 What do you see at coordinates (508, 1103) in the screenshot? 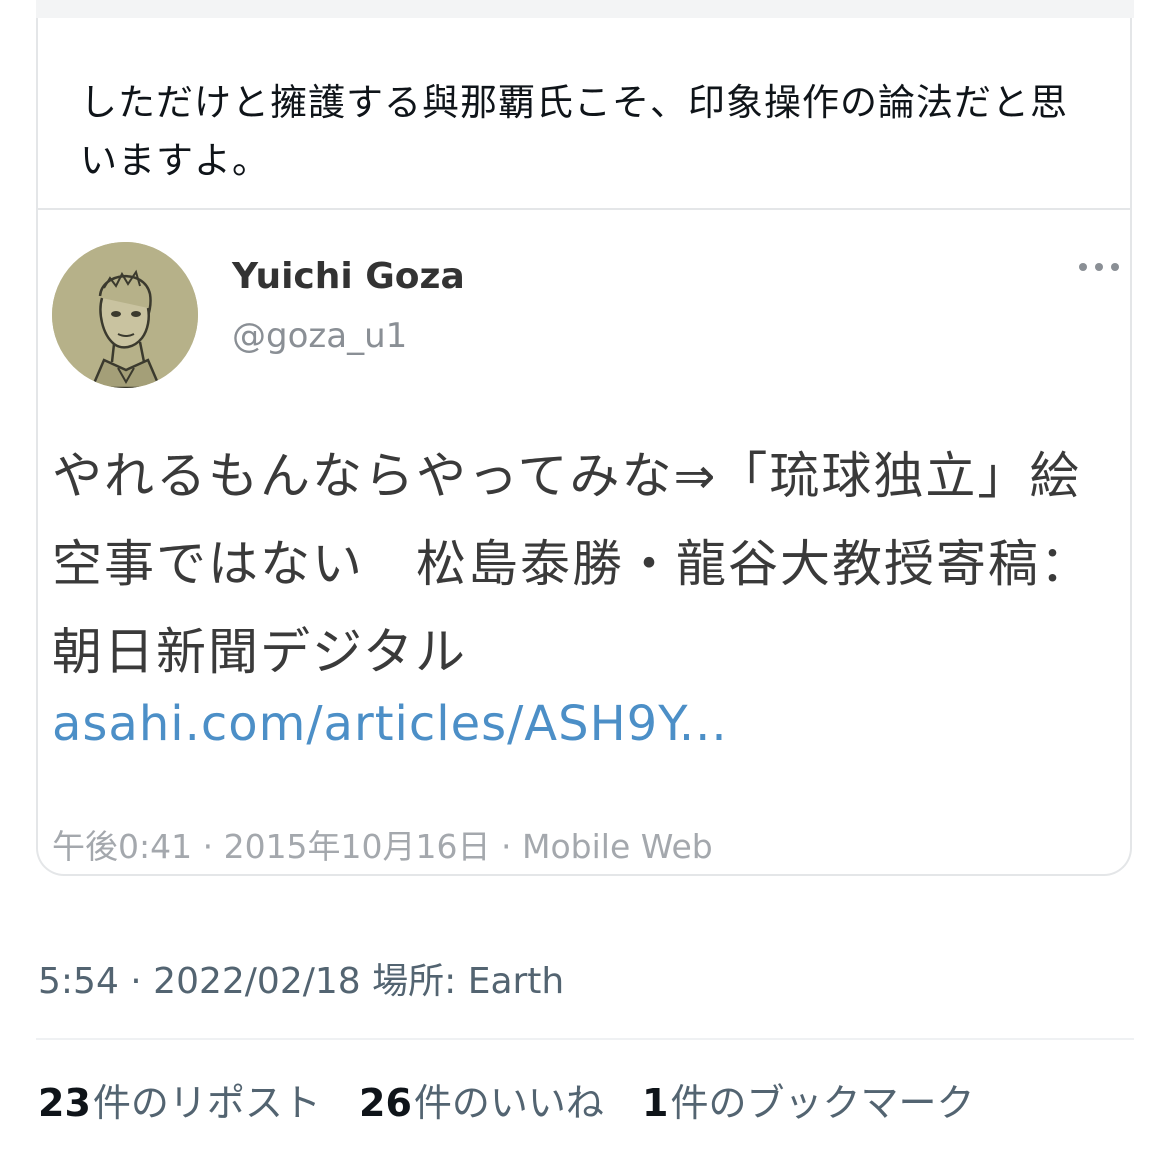
I see `likes-label: 件のいいね` at bounding box center [508, 1103].